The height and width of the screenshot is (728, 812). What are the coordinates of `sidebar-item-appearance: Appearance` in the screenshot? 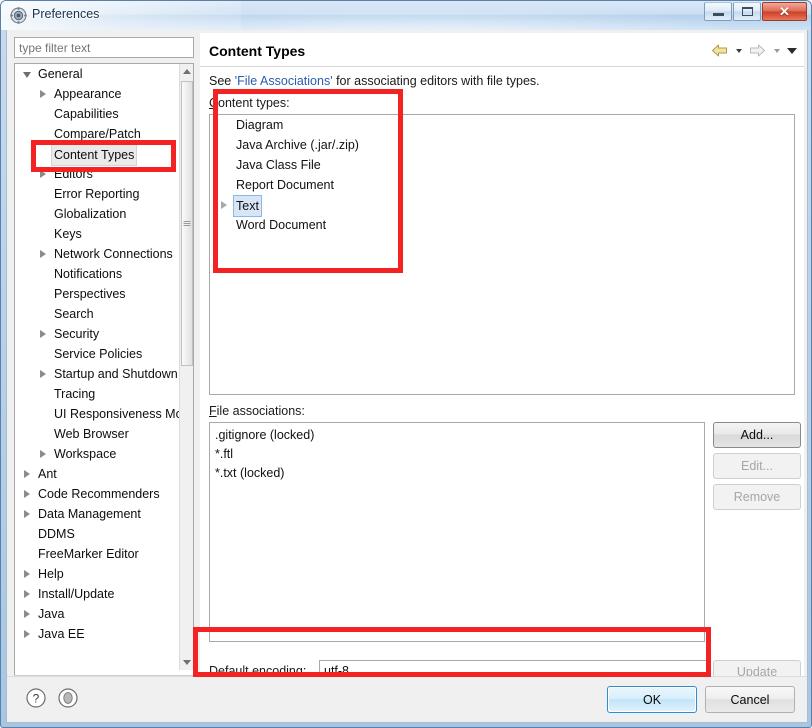 It's located at (98, 94).